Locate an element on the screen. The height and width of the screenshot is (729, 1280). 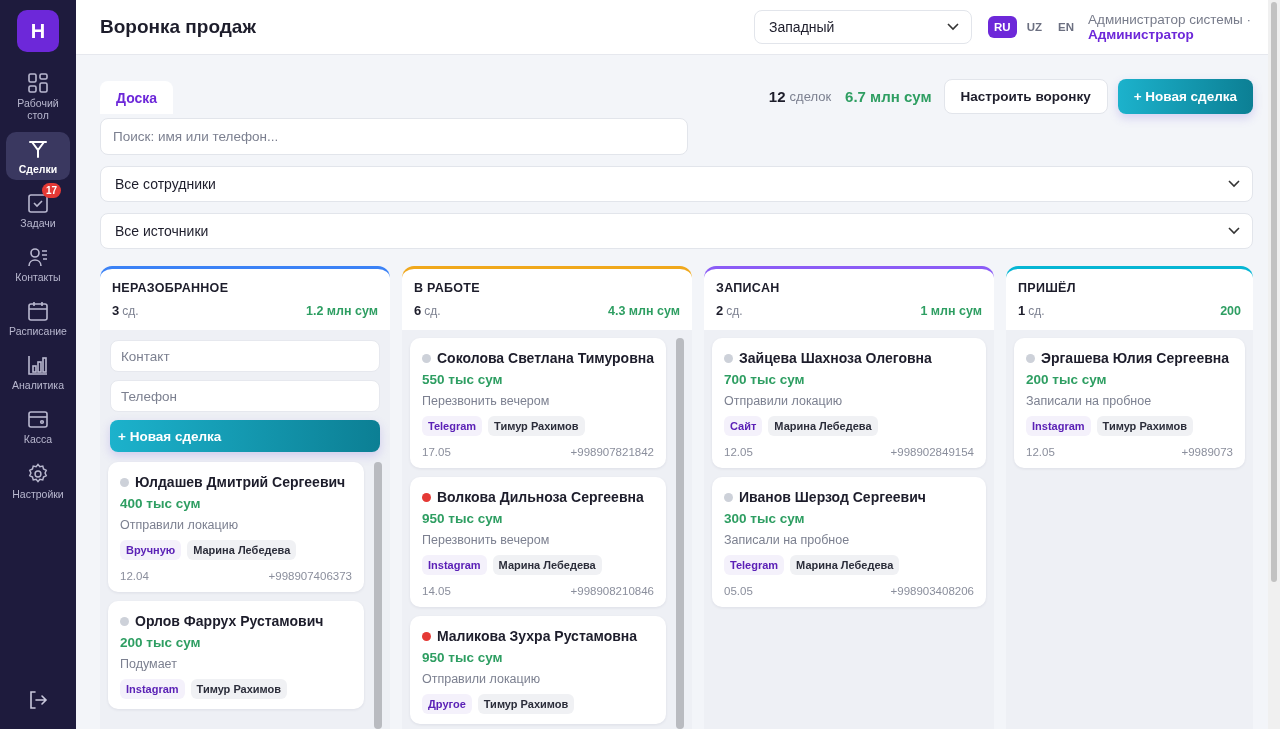
column-total: 1 млн сум is located at coordinates (951, 311).